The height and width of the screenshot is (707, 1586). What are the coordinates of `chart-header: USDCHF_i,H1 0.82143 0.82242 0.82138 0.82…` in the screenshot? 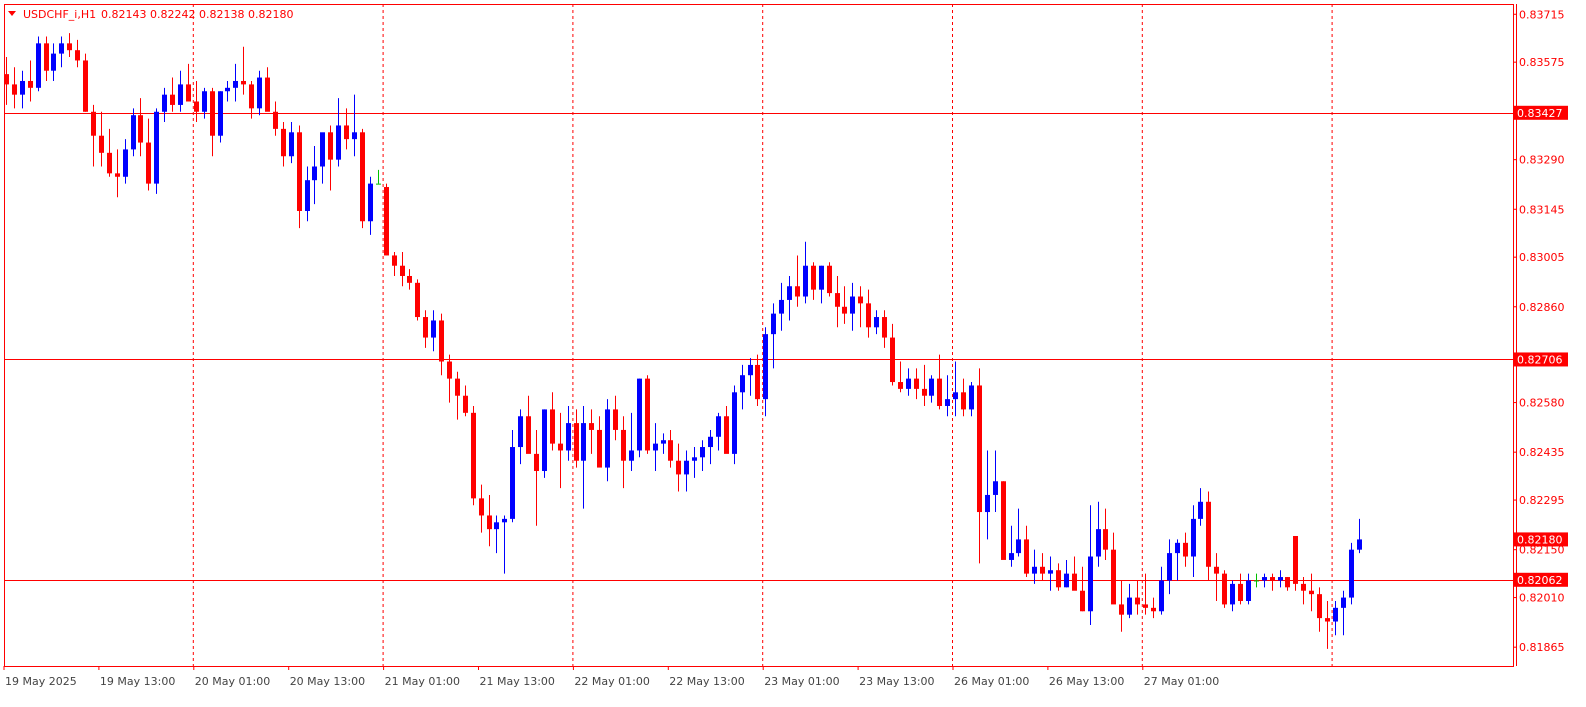 It's located at (150, 14).